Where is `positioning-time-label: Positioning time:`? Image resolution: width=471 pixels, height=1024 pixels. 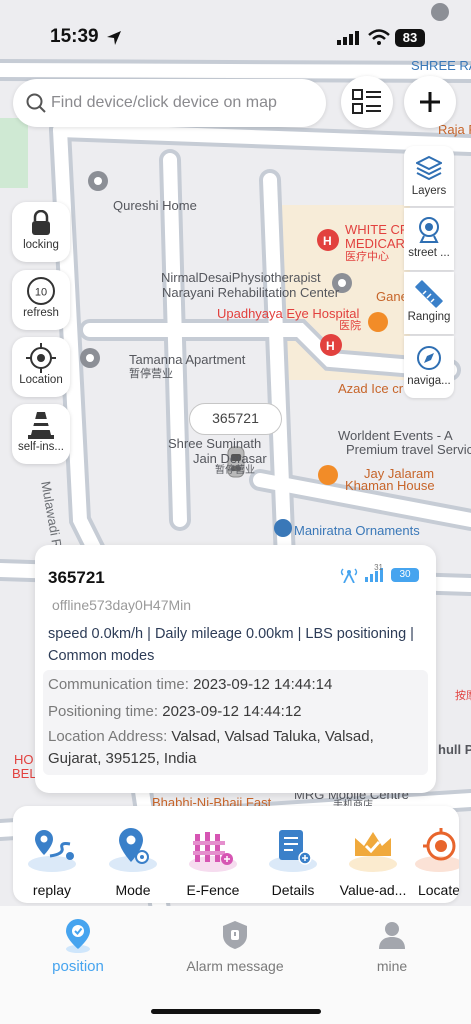 positioning-time-label: Positioning time: is located at coordinates (103, 711).